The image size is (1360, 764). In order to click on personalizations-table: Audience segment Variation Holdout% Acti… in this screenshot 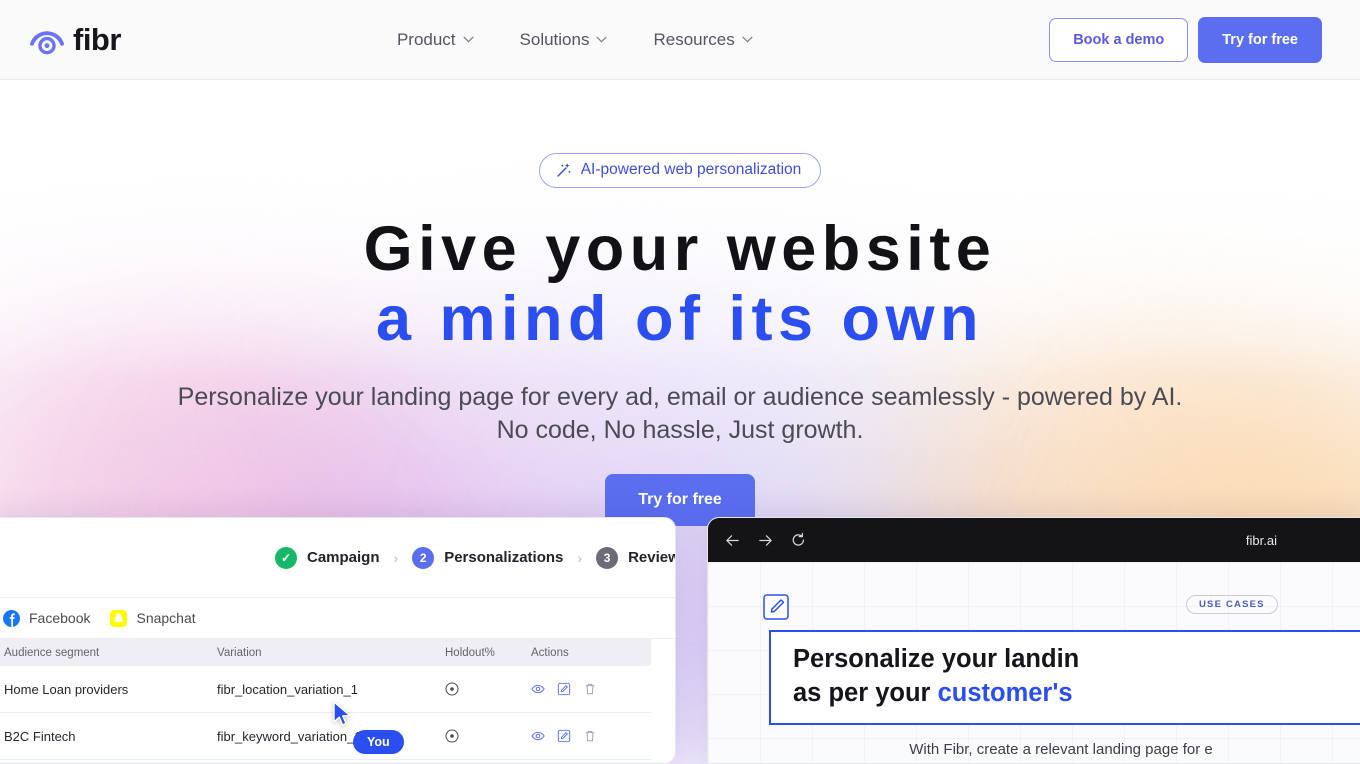, I will do `click(325, 699)`.